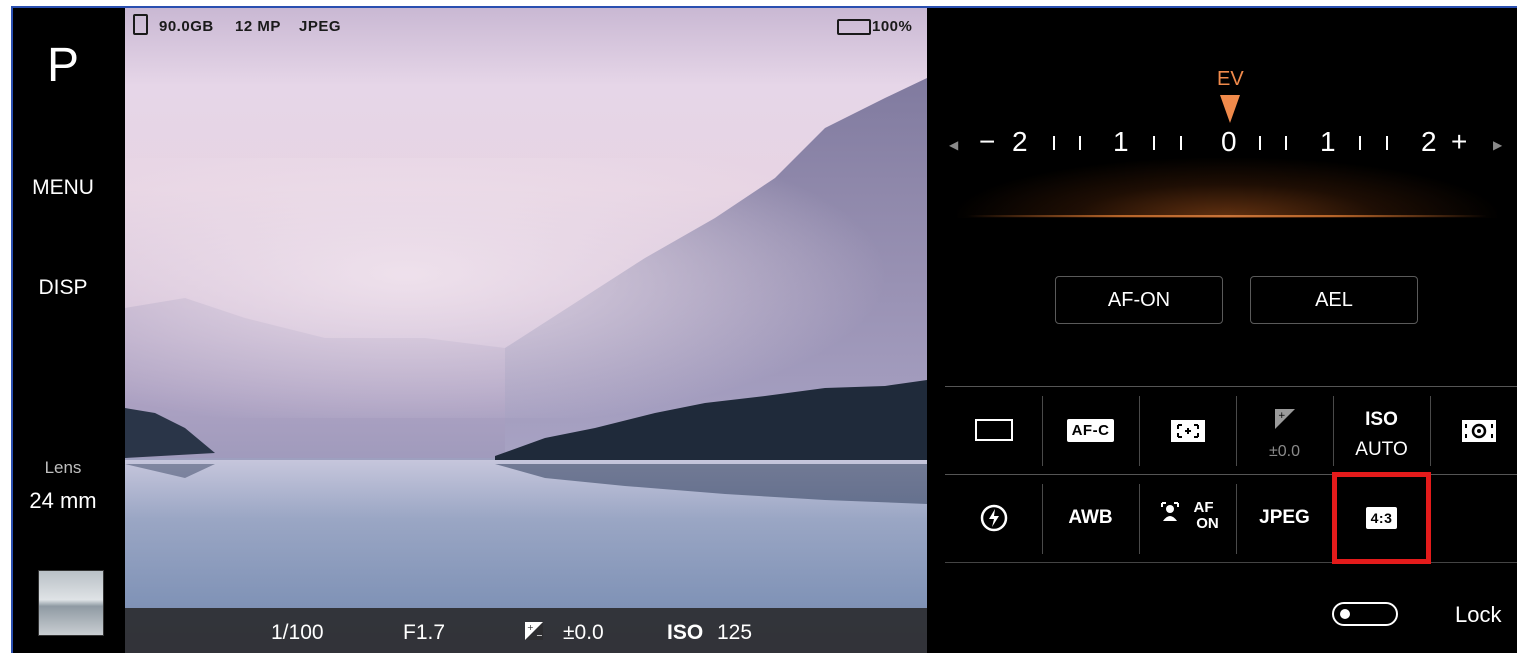 This screenshot has height=653, width=1517. Describe the element at coordinates (526, 23) in the screenshot. I see `status-bar: 90.0GB 12 MP JPEG 100%` at that location.